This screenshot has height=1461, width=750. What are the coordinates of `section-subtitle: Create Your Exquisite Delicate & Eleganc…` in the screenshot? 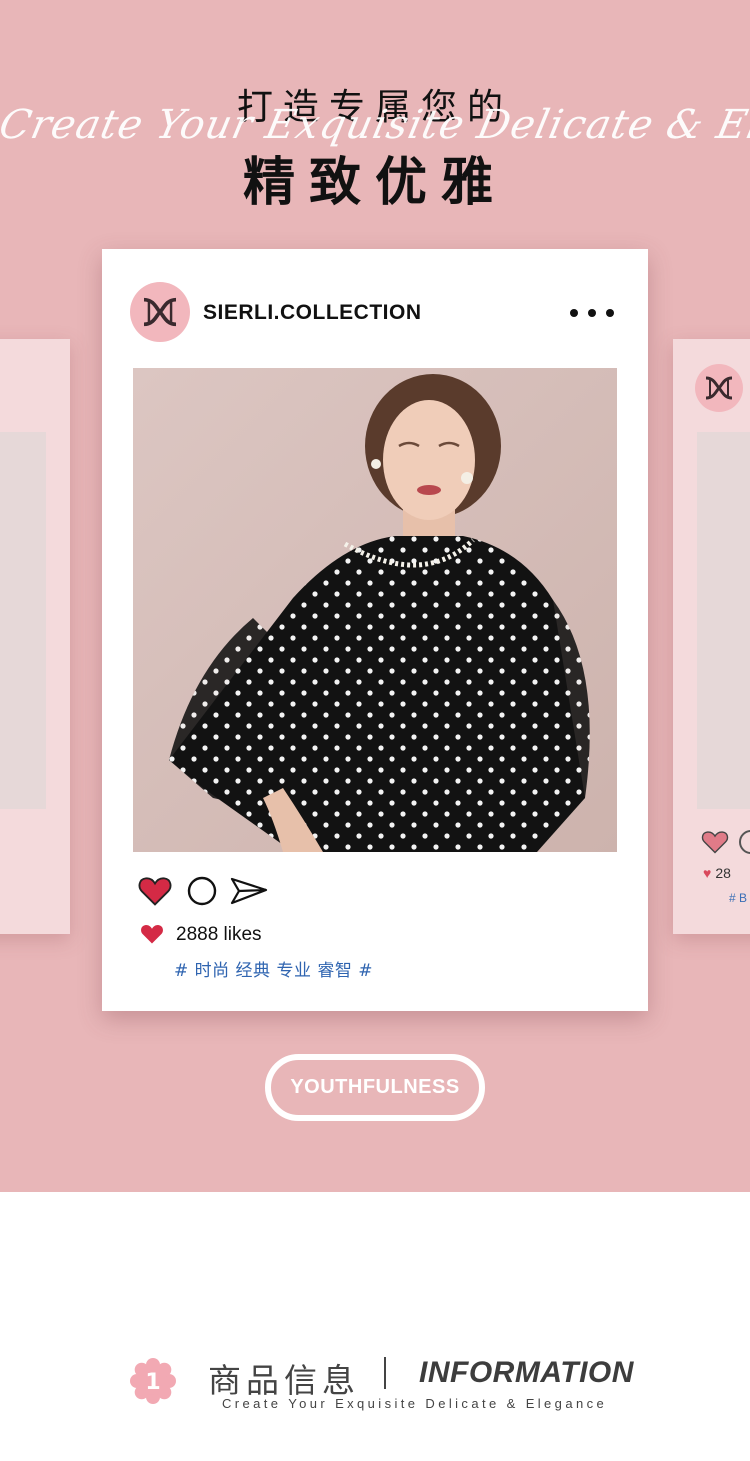 It's located at (415, 1403).